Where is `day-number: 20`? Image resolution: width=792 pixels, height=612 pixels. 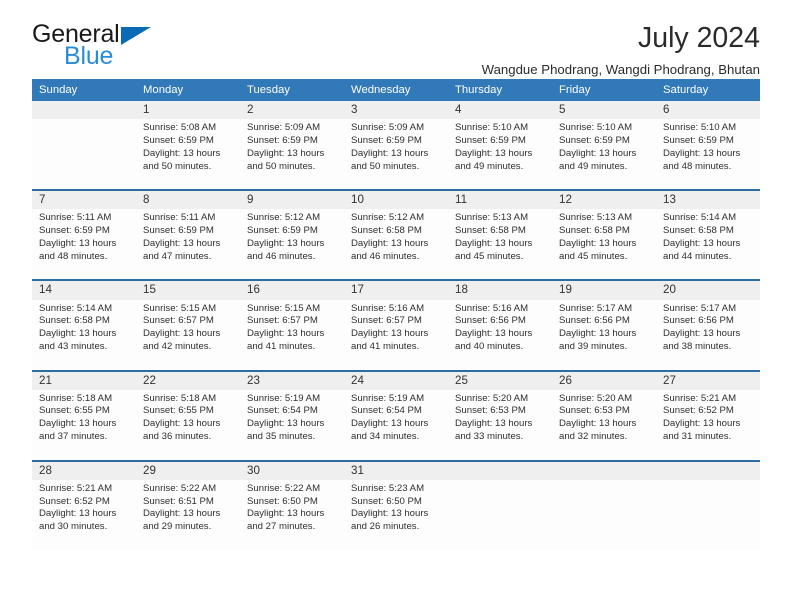 day-number: 20 is located at coordinates (708, 290).